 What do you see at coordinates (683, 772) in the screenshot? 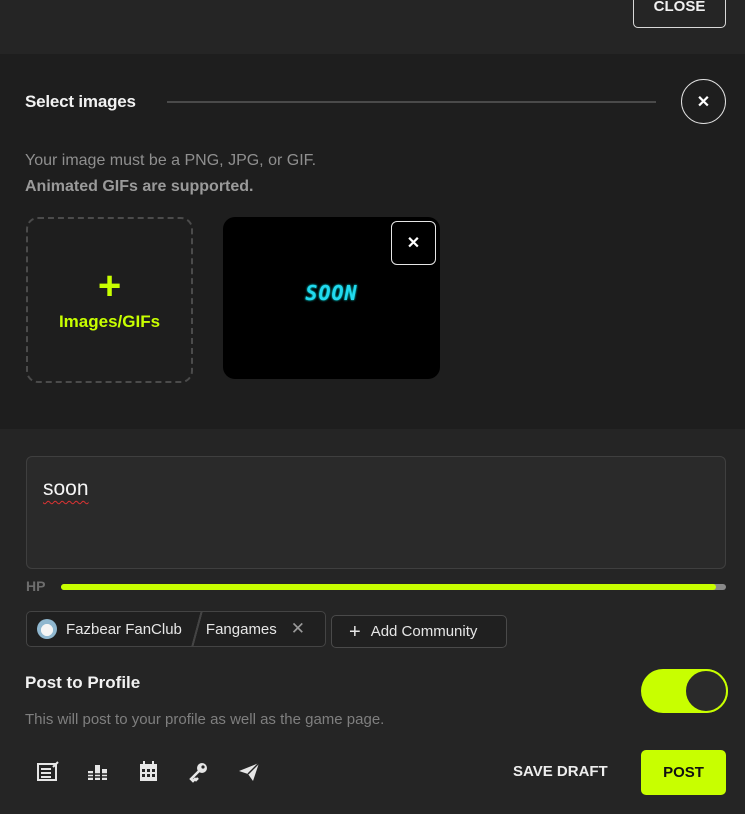
I see `post-button: POST` at bounding box center [683, 772].